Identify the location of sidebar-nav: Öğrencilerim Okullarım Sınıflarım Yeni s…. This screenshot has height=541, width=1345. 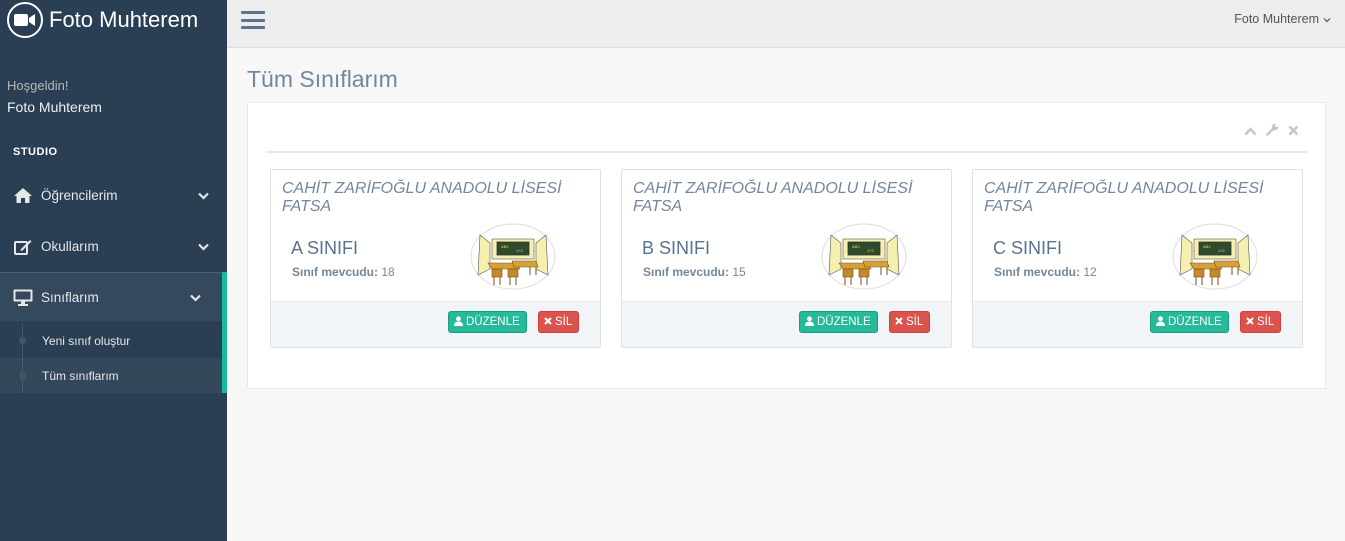
(113, 281).